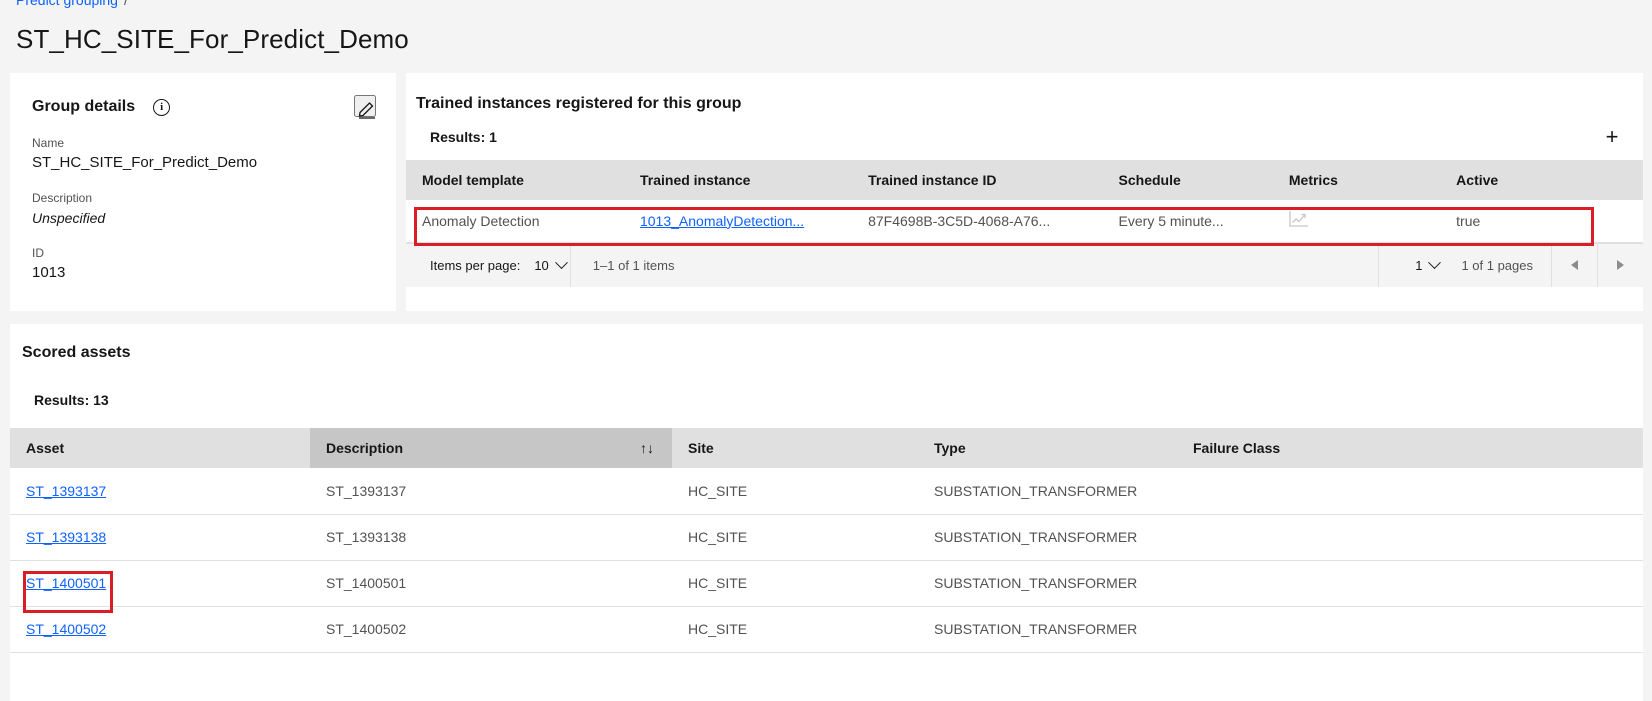 This screenshot has height=701, width=1652. Describe the element at coordinates (66, 537) in the screenshot. I see `asset-link: ST_1393138` at that location.